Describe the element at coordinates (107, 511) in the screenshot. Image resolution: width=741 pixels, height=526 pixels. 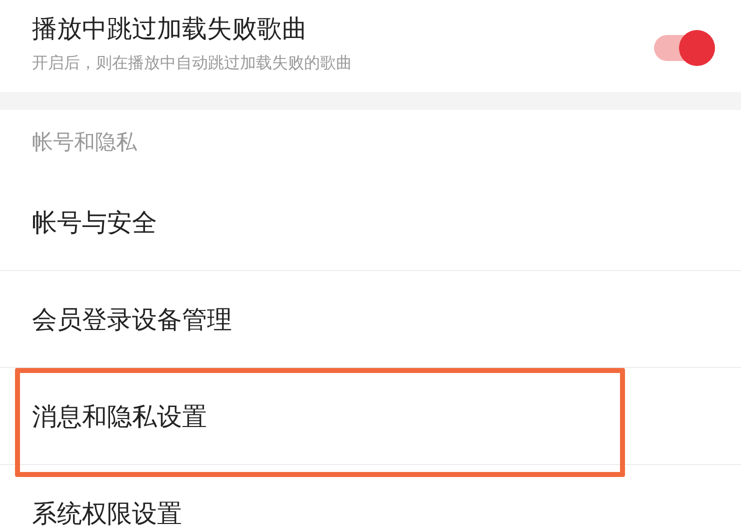
I see `settings-item: 系统权限设置` at that location.